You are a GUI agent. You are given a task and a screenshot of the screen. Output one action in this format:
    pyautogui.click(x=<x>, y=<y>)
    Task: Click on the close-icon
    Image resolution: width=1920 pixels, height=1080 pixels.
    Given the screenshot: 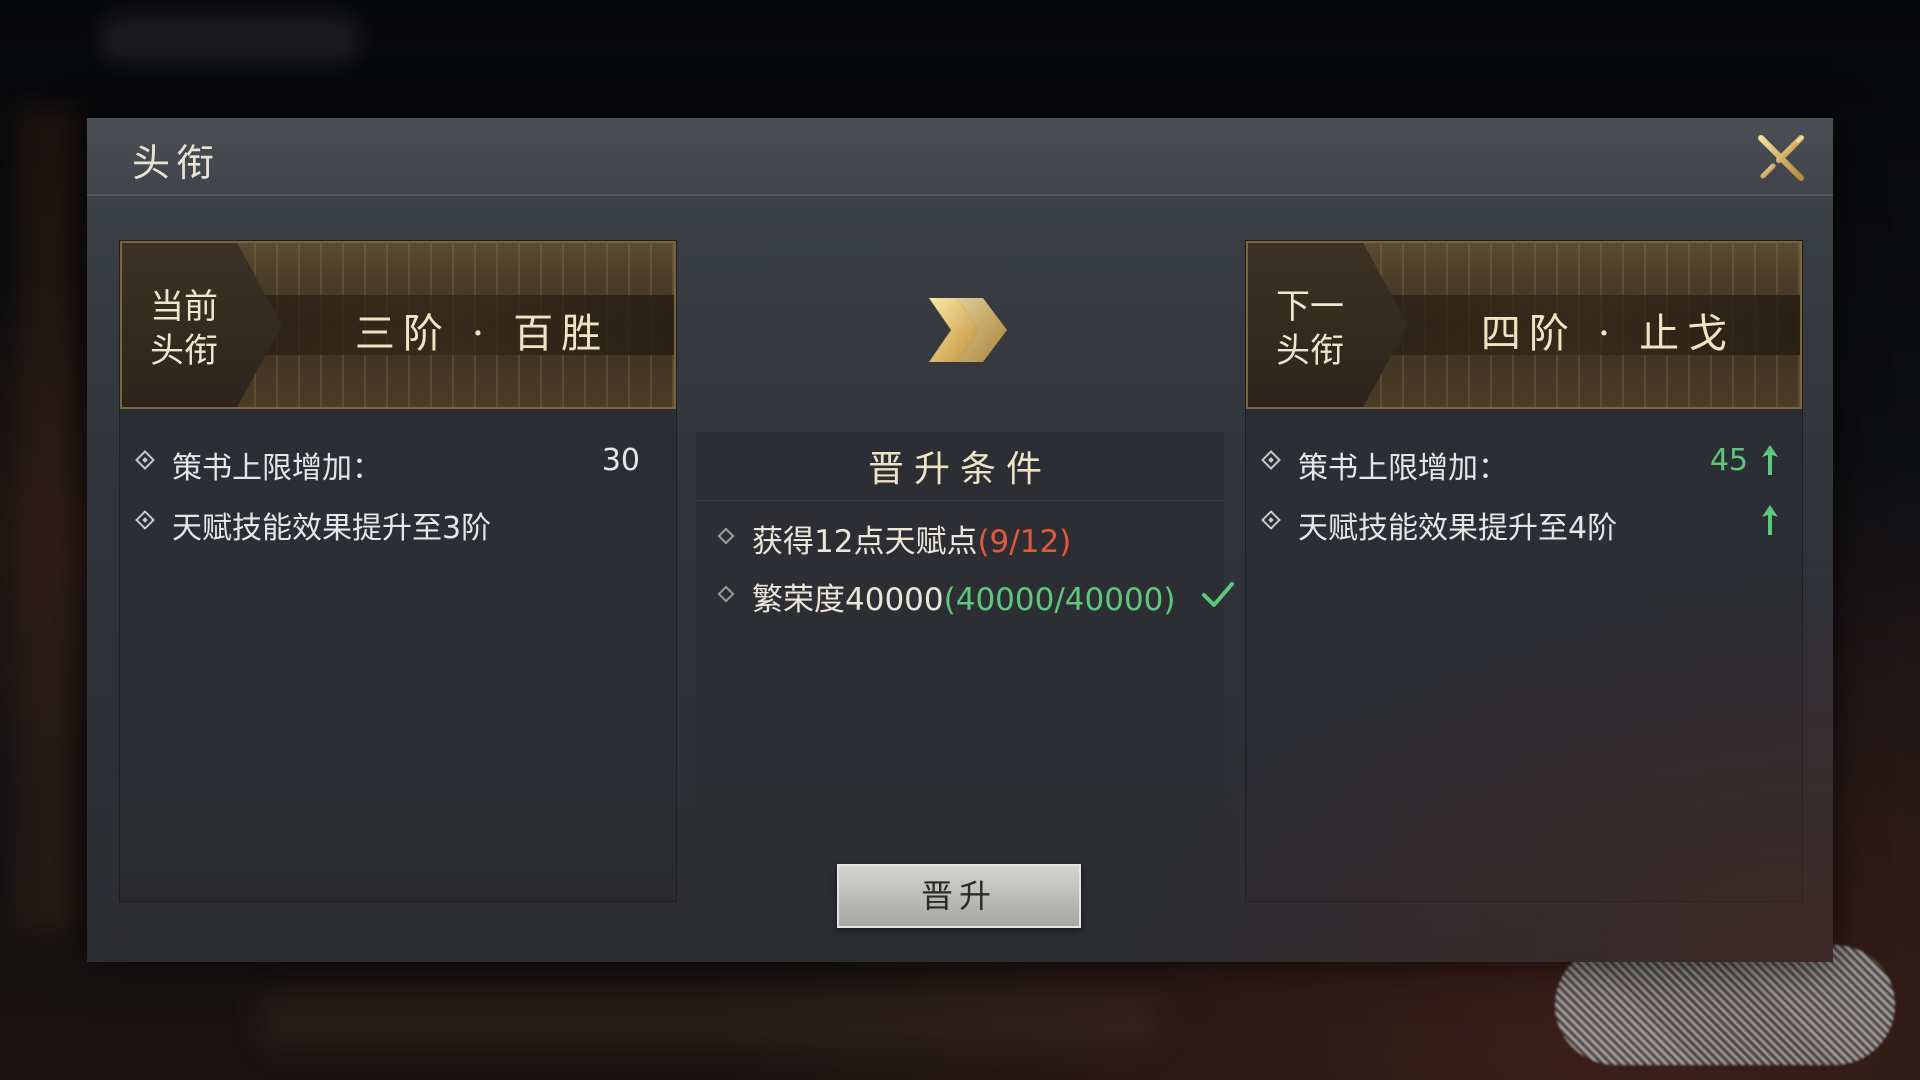 What is the action you would take?
    pyautogui.click(x=1781, y=157)
    